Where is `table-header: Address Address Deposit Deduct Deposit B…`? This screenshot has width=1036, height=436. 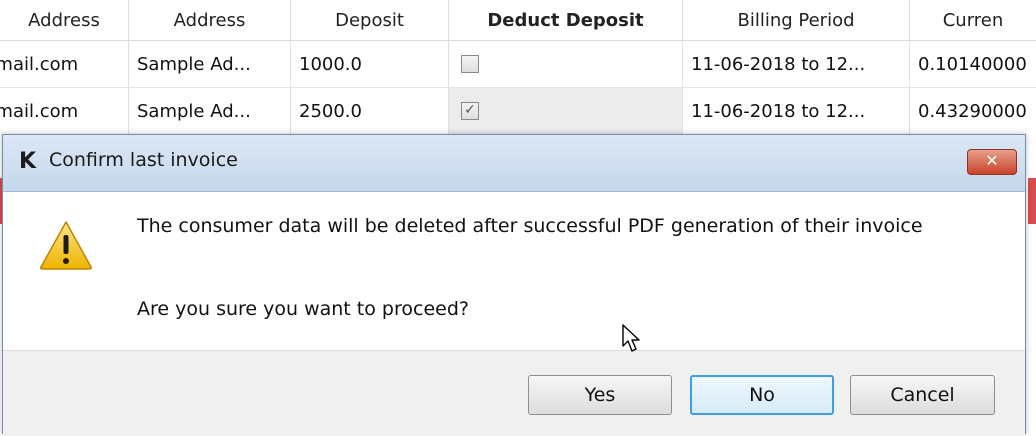 table-header: Address Address Deposit Deduct Deposit B… is located at coordinates (518, 20).